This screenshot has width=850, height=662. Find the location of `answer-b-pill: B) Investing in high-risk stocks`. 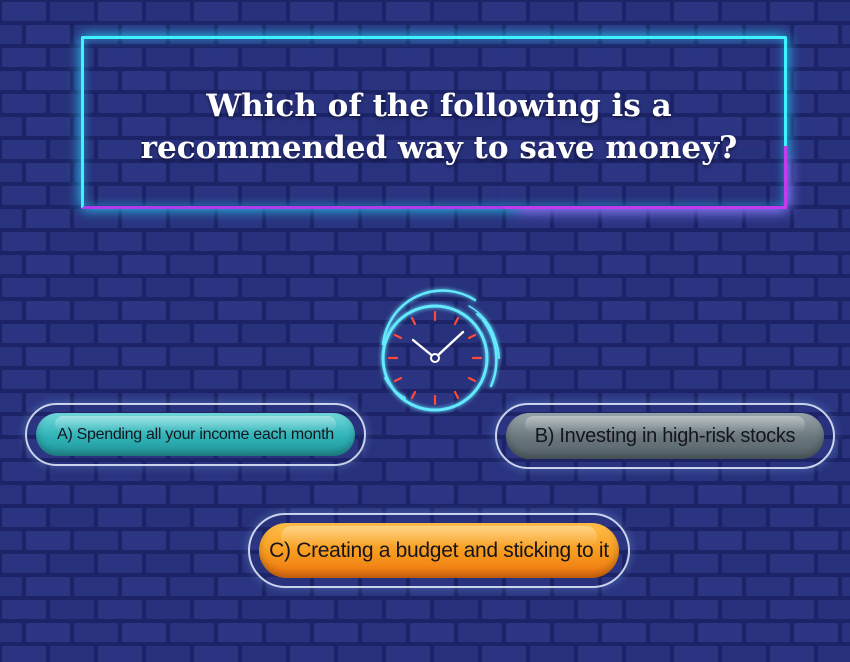

answer-b-pill: B) Investing in high-risk stocks is located at coordinates (665, 436).